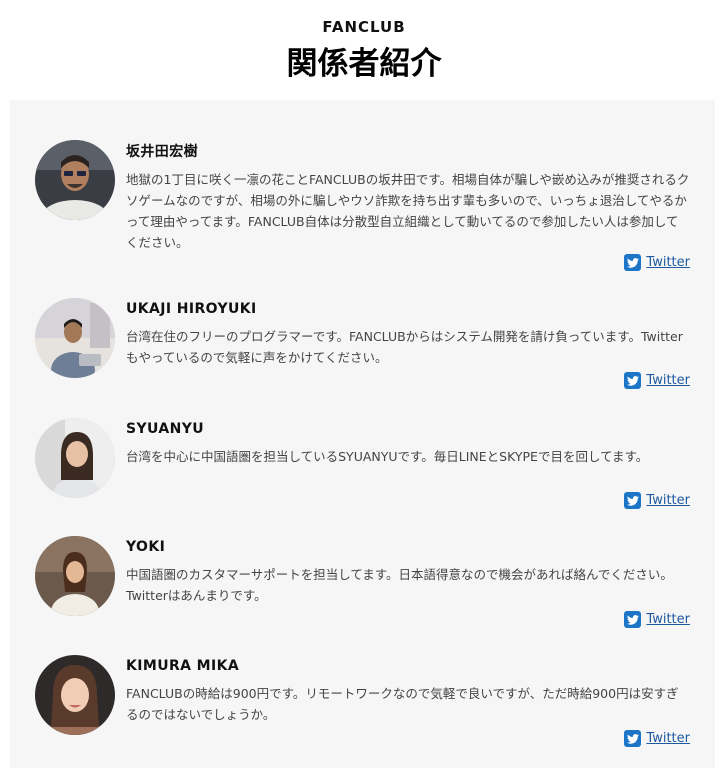  What do you see at coordinates (183, 666) in the screenshot?
I see `member-name: KIMURA MIKA` at bounding box center [183, 666].